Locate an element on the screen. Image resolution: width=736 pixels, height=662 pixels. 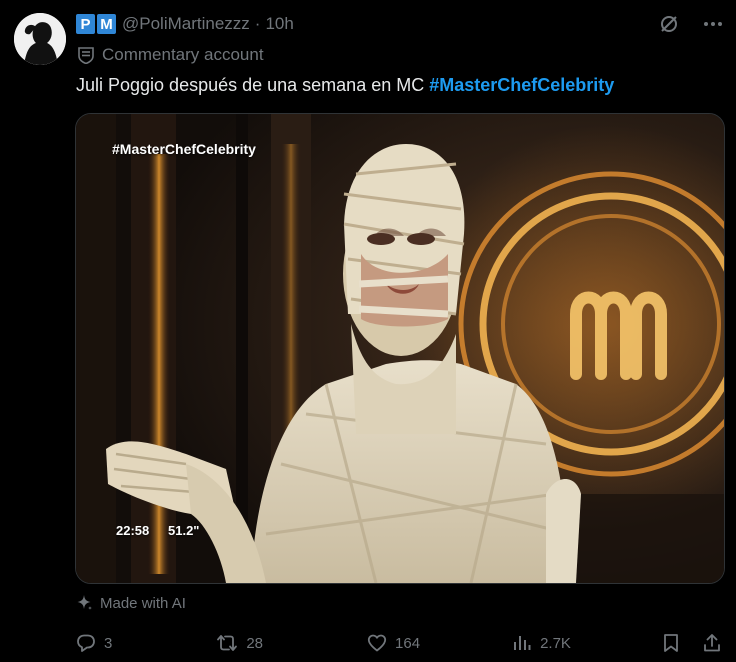
media-overlay-tag: #MasterChefCelebrity is located at coordinates (184, 149).